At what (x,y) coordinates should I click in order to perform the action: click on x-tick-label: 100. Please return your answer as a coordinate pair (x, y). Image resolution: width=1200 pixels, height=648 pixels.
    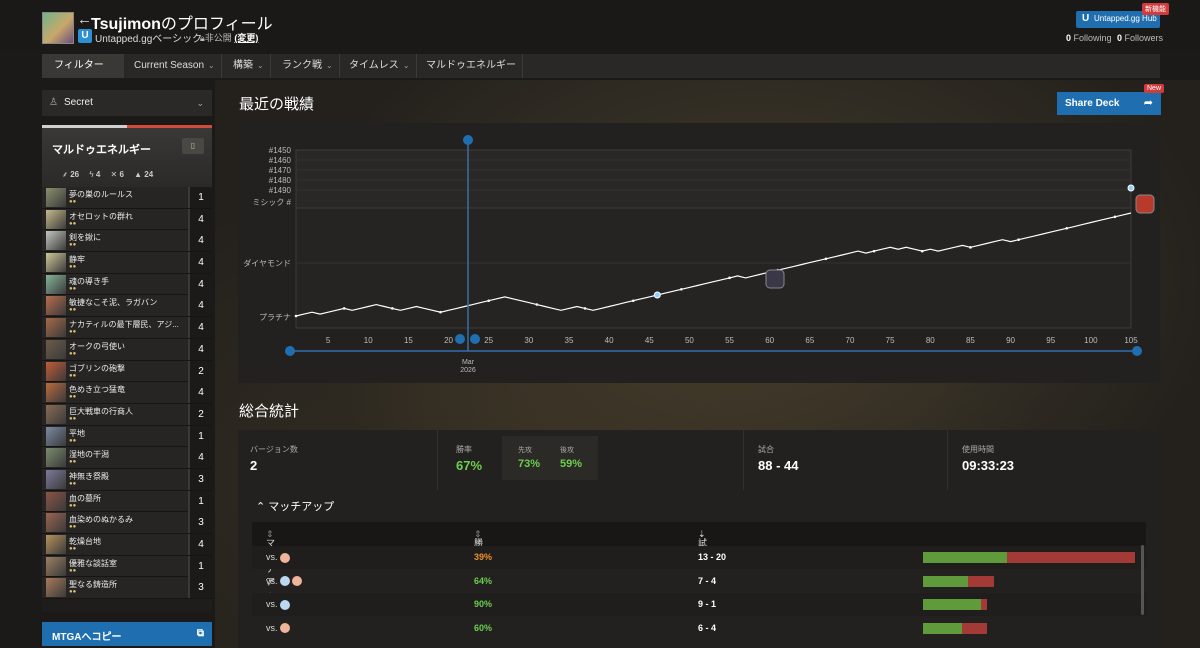
    Looking at the image, I should click on (1091, 340).